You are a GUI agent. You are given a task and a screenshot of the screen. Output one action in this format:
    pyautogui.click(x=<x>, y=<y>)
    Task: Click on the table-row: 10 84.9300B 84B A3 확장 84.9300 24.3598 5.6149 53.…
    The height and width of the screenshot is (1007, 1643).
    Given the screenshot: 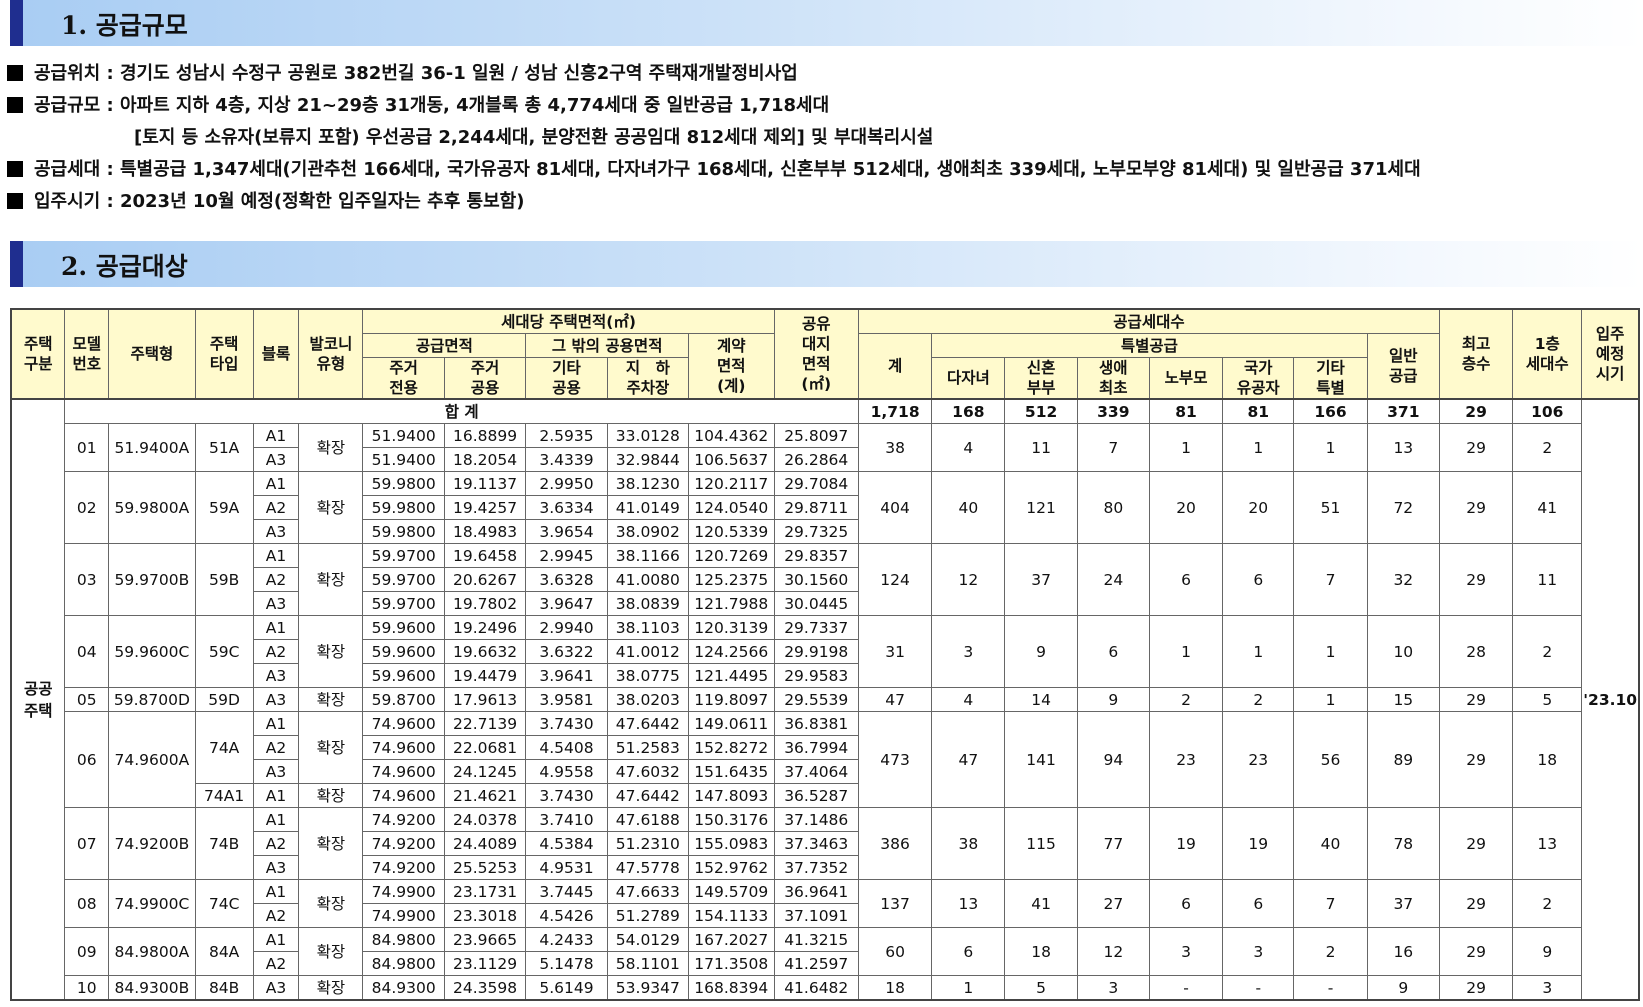 What is the action you would take?
    pyautogui.click(x=825, y=988)
    